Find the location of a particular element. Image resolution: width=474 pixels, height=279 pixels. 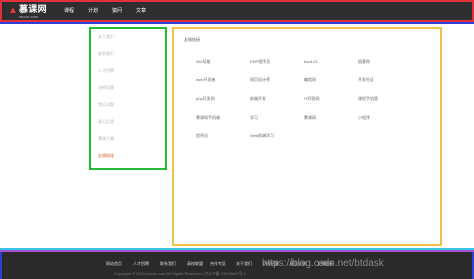

sidebar-item-about: 关于我们 is located at coordinates (106, 37).